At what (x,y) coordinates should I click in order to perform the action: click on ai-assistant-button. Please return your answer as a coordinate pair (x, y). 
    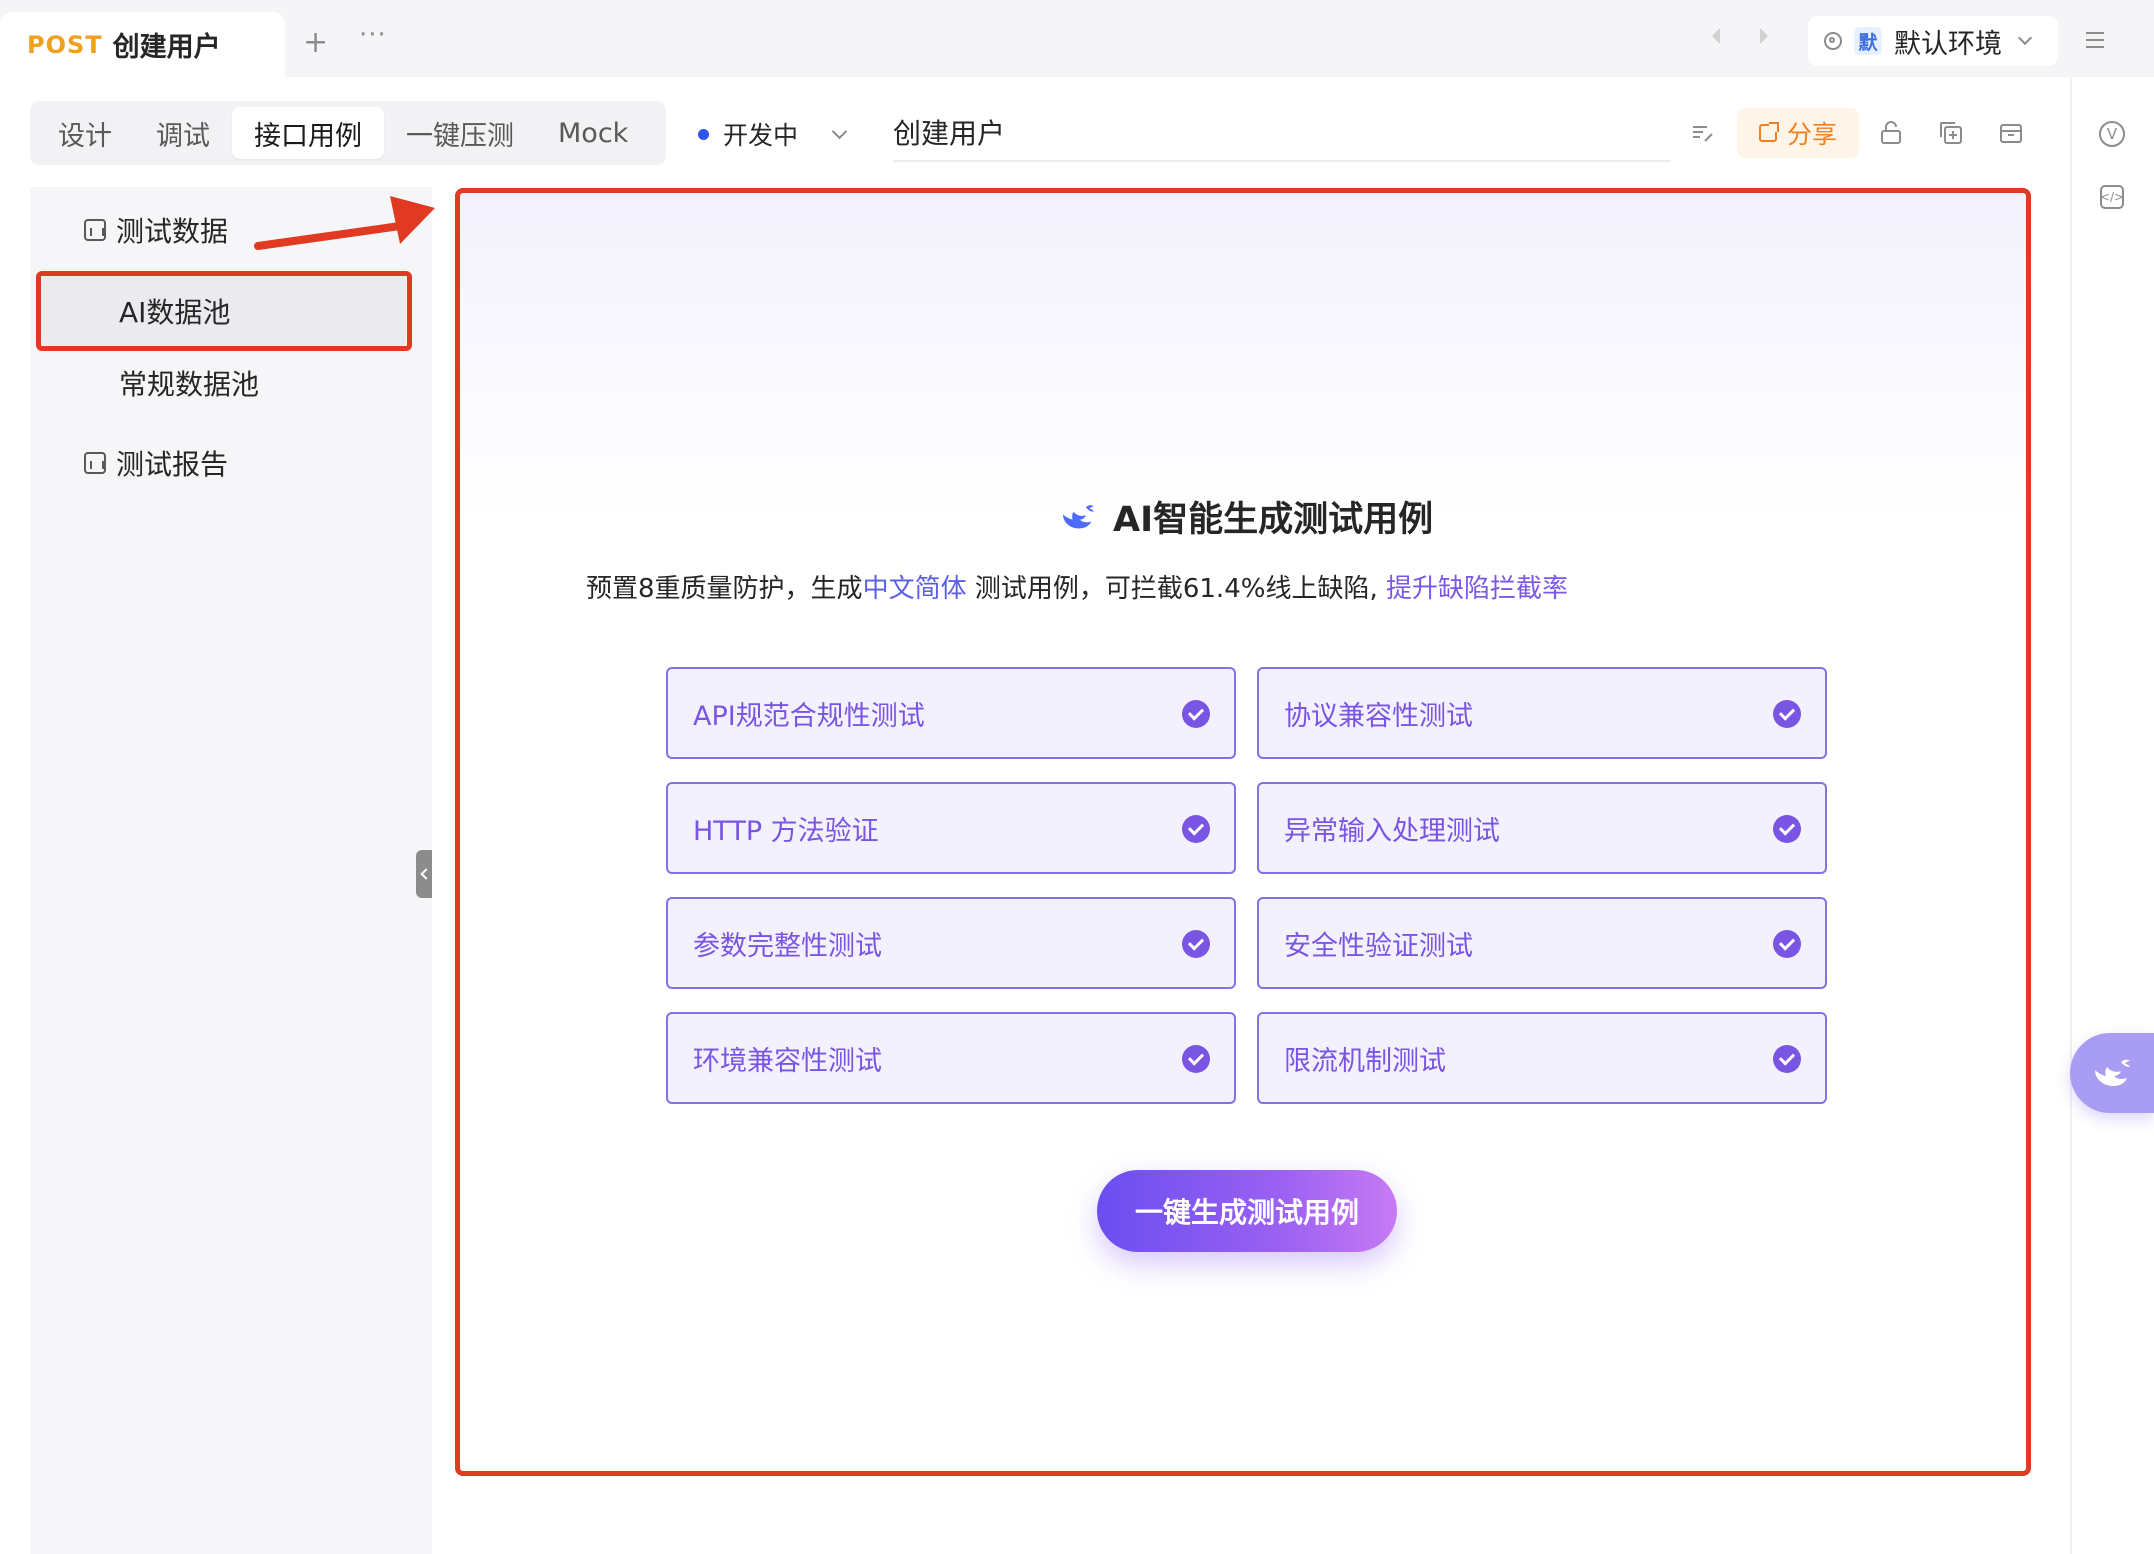
    Looking at the image, I should click on (2112, 1073).